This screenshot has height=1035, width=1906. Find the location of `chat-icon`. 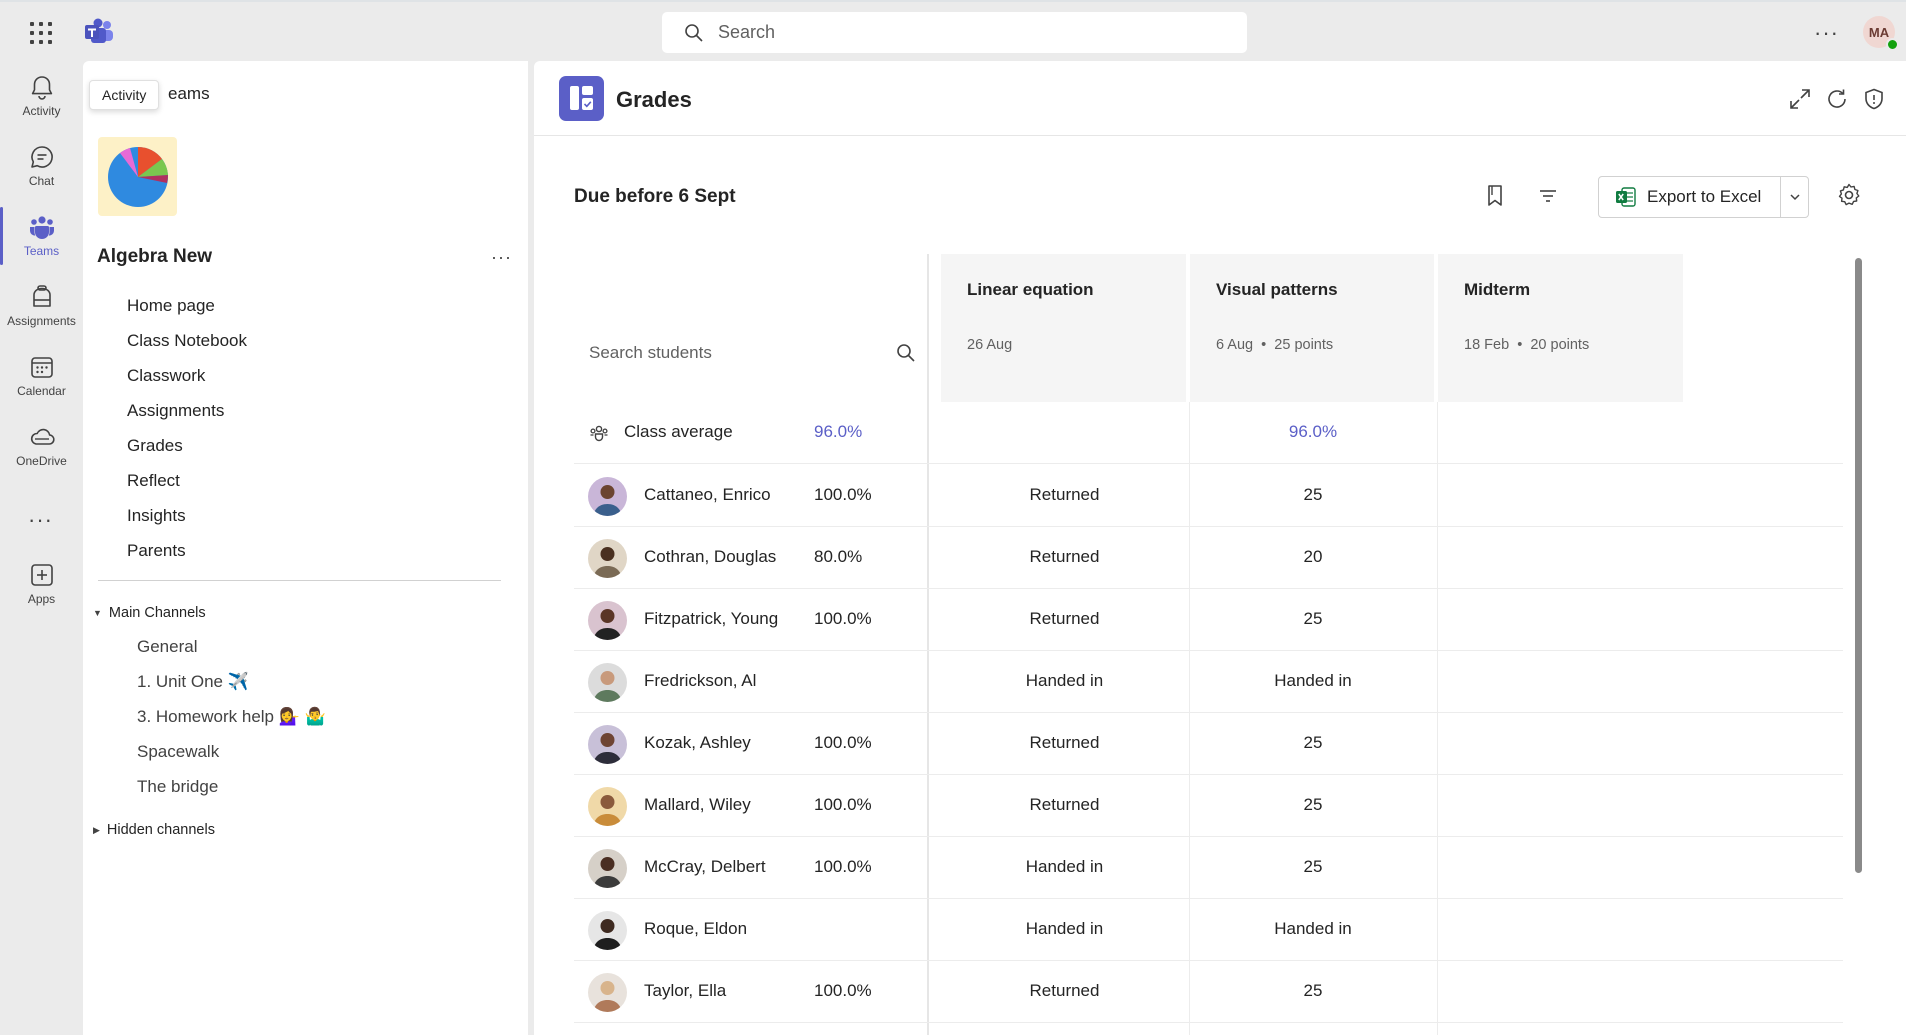

chat-icon is located at coordinates (41, 157).